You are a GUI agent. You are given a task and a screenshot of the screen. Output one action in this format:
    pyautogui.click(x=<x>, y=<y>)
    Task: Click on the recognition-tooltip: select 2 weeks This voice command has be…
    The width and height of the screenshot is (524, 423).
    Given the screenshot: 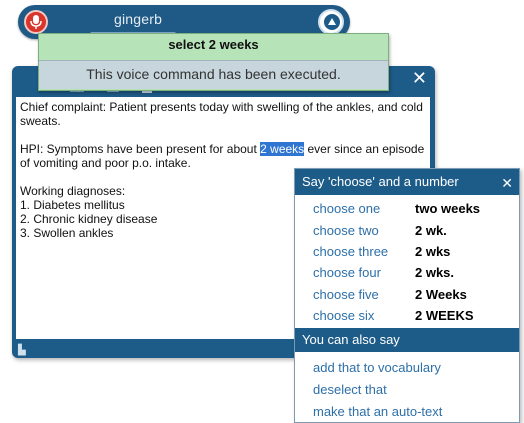 What is the action you would take?
    pyautogui.click(x=213, y=62)
    